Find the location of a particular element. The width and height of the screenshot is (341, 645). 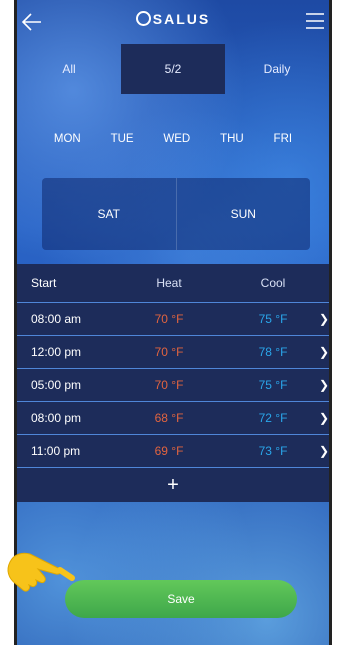

day-mon: MON is located at coordinates (67, 143).